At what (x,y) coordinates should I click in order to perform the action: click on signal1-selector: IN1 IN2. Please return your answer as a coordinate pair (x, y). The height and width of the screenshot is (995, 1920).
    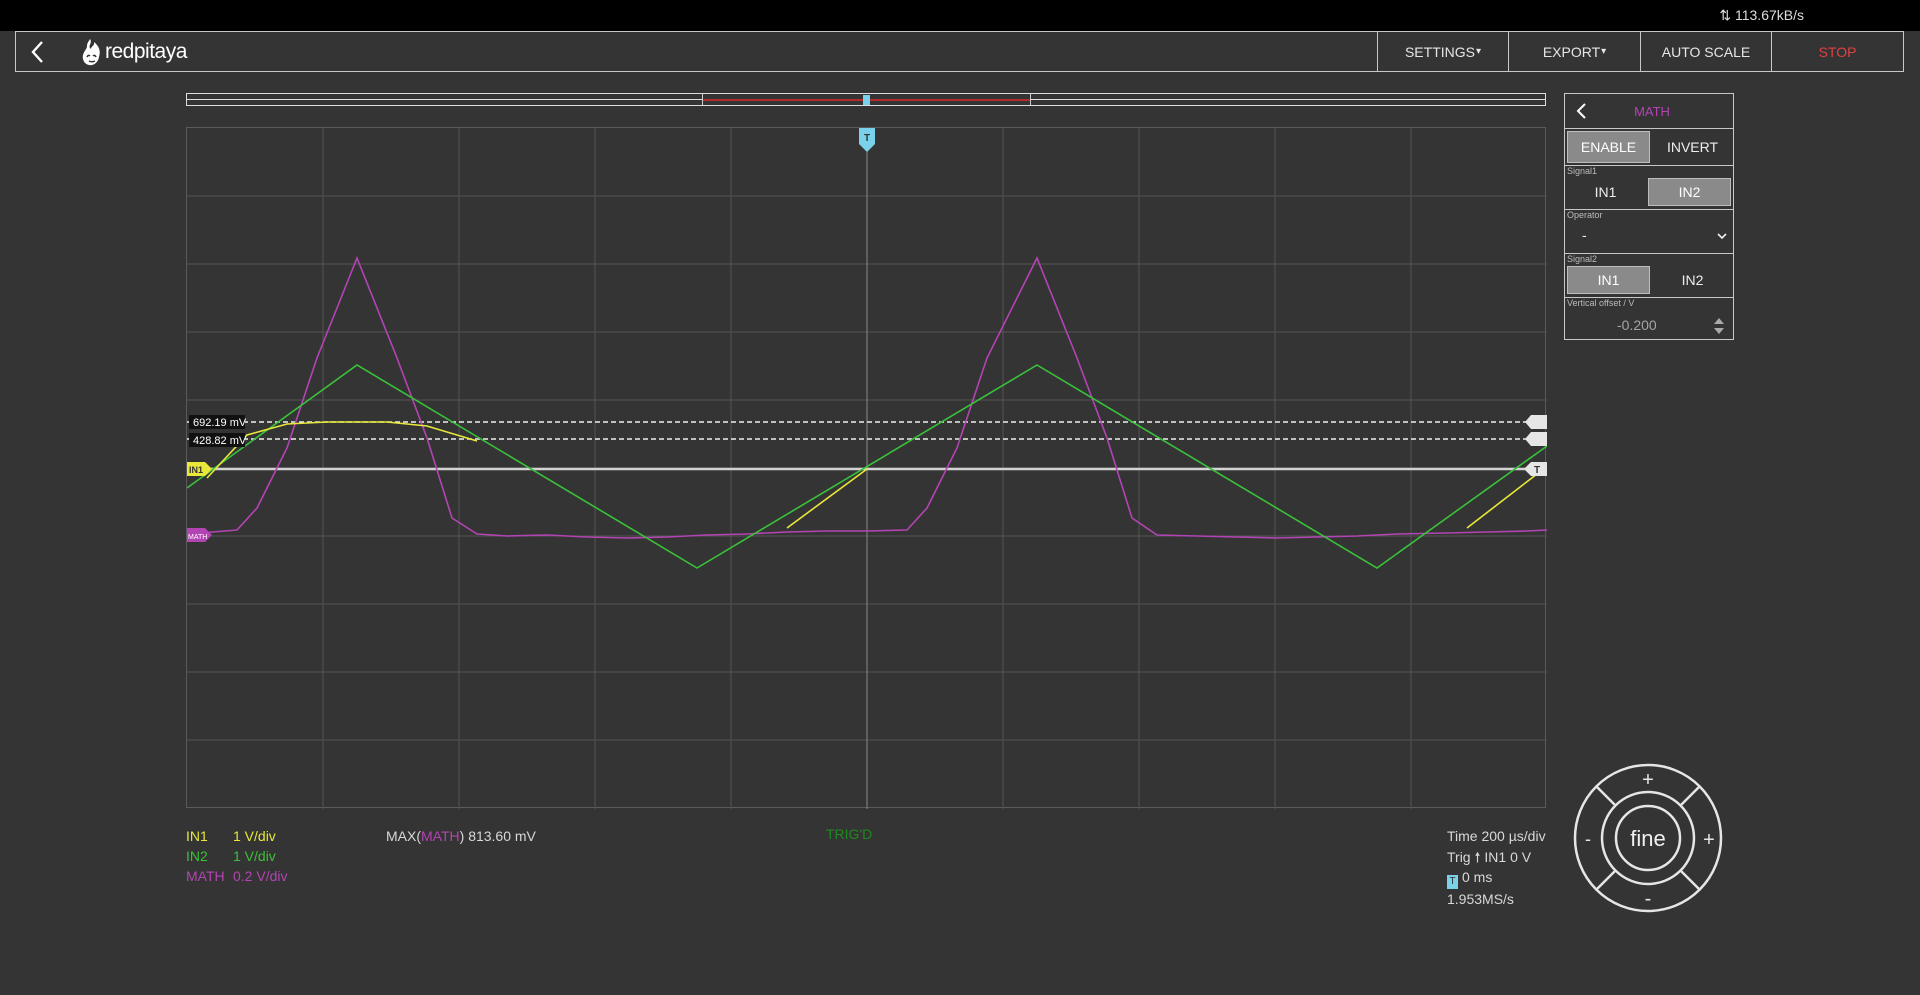
    Looking at the image, I should click on (1649, 192).